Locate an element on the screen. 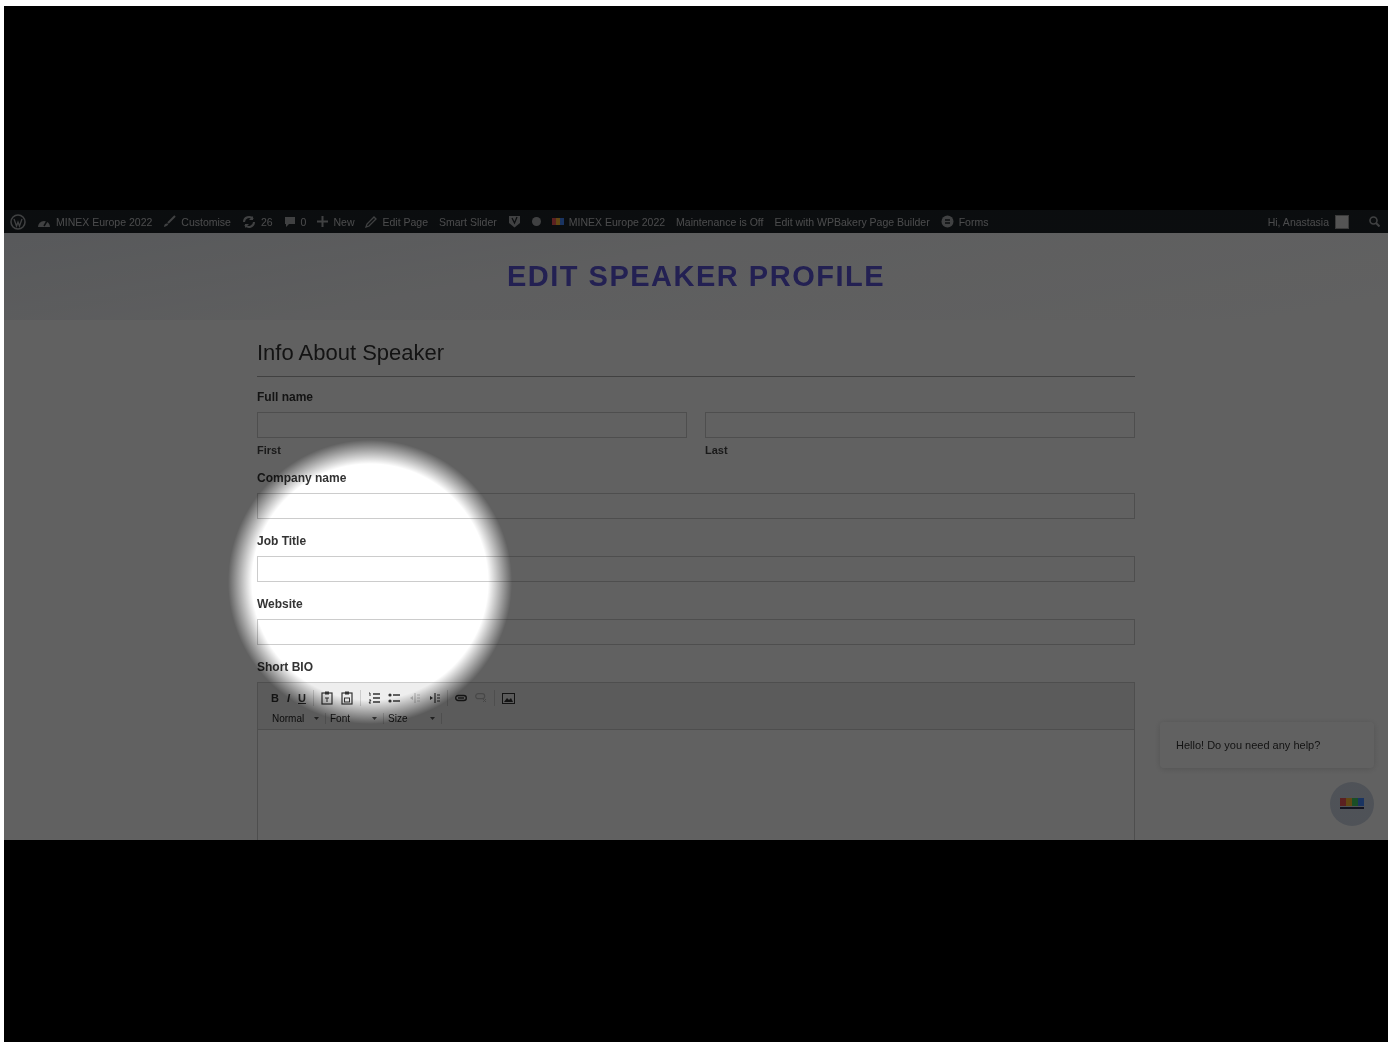 This screenshot has height=1042, width=1395. paste-text-icon is located at coordinates (326, 698).